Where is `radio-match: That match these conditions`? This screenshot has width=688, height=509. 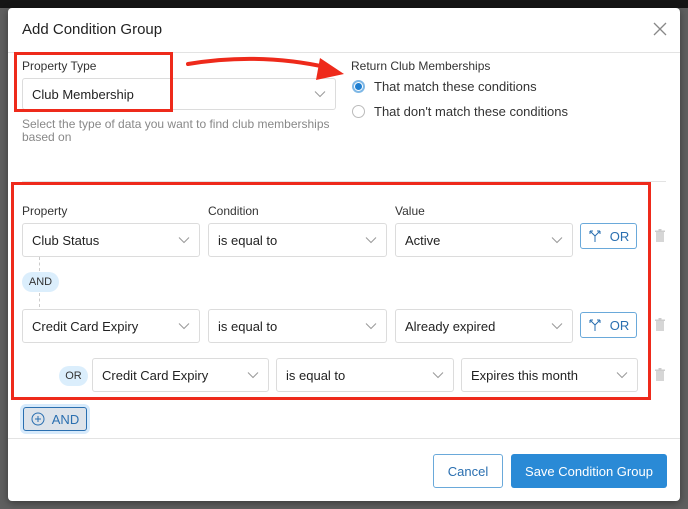
radio-match: That match these conditions is located at coordinates (444, 86).